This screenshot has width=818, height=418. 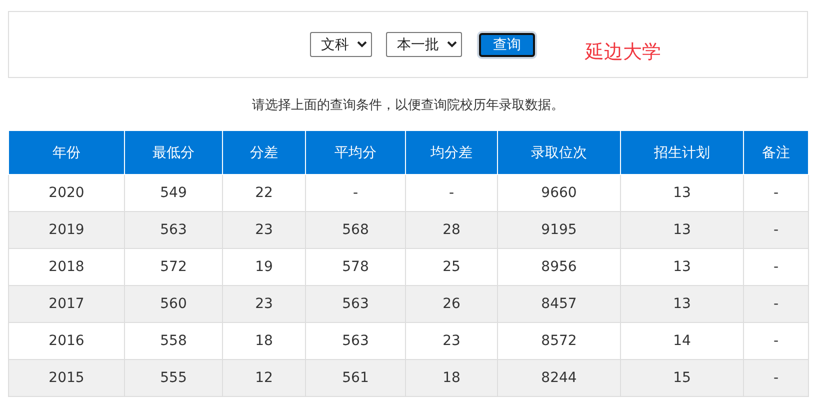 What do you see at coordinates (356, 230) in the screenshot?
I see `table-cell: 568` at bounding box center [356, 230].